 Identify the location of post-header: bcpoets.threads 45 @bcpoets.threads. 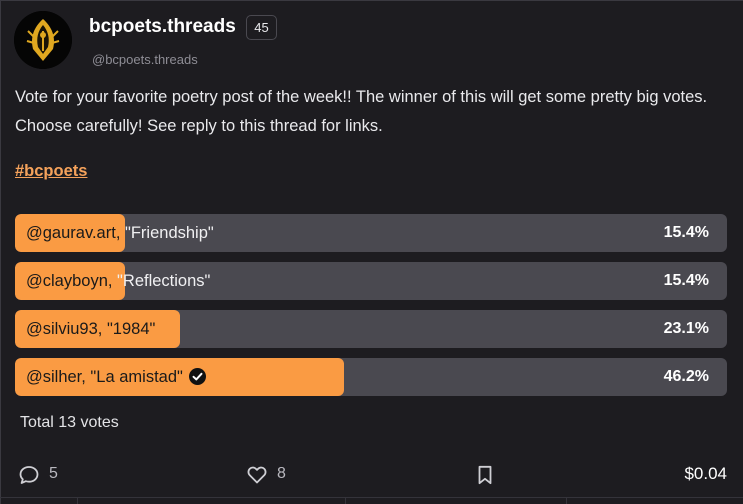
(364, 41).